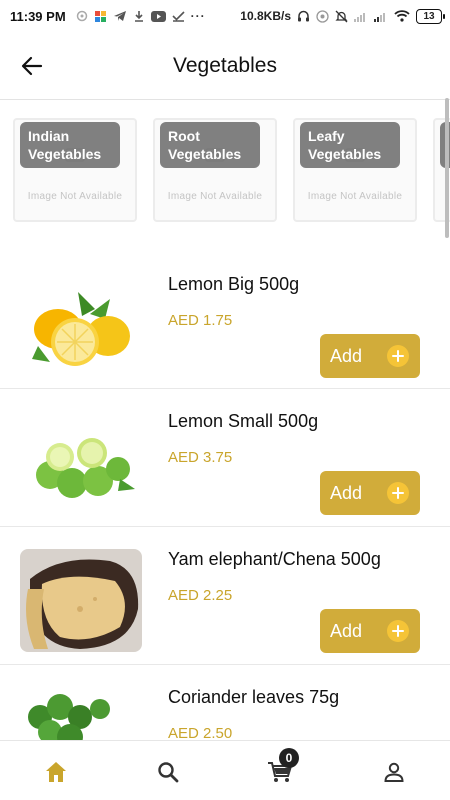 Image resolution: width=450 pixels, height=800 pixels. Describe the element at coordinates (303, 15) in the screenshot. I see `headset-icon` at that location.